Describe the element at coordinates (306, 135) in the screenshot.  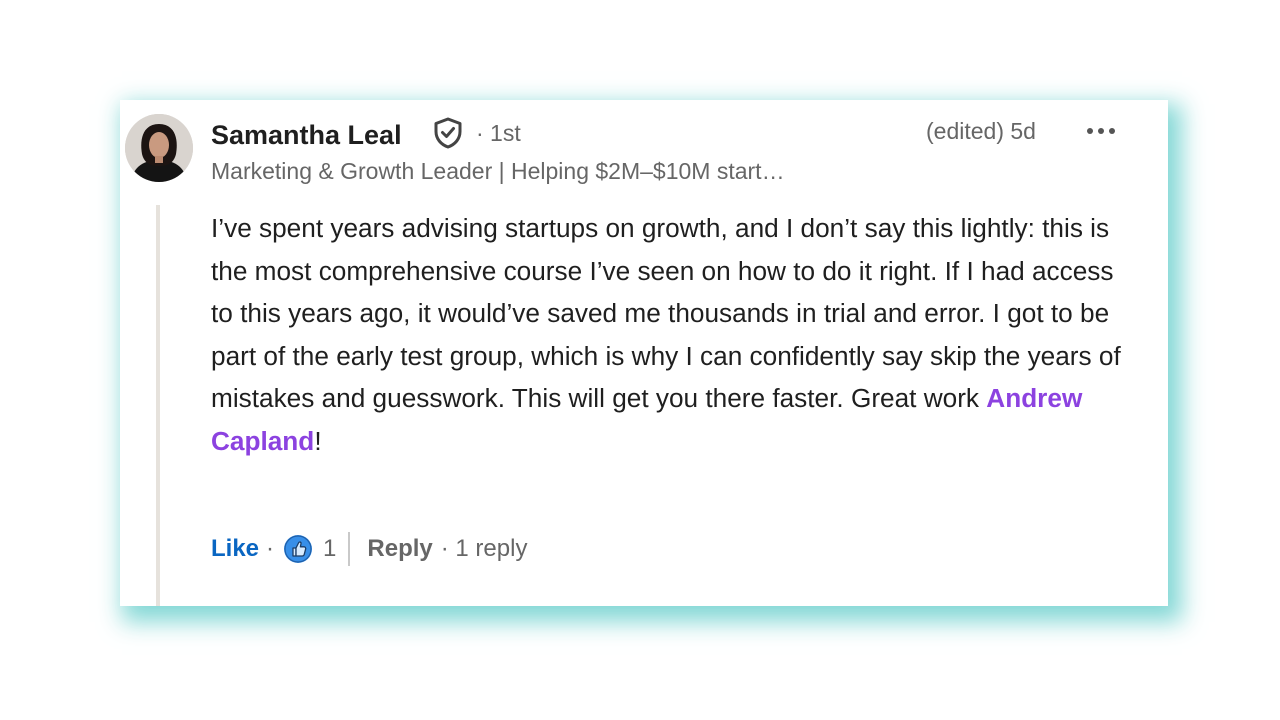
I see `author-name: Samantha Leal` at that location.